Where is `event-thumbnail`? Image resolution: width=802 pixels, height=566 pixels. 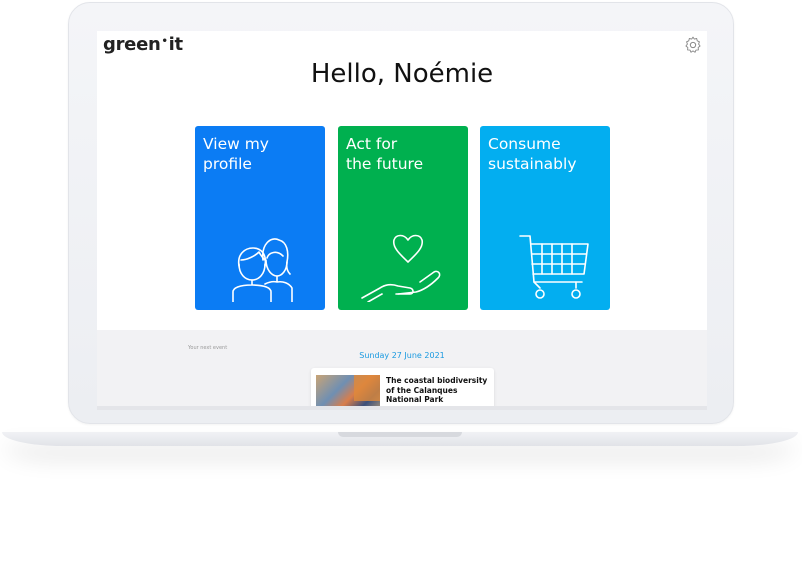 event-thumbnail is located at coordinates (348, 392).